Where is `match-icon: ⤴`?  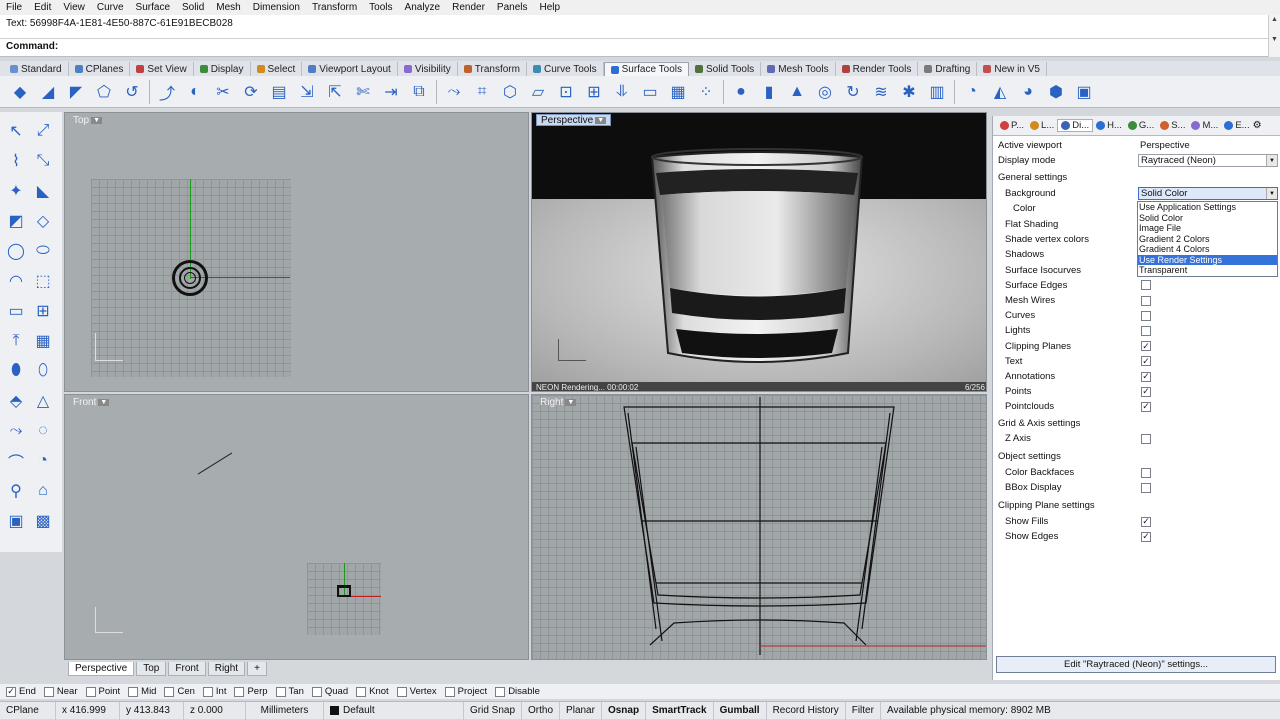 match-icon: ⤴ is located at coordinates (167, 92).